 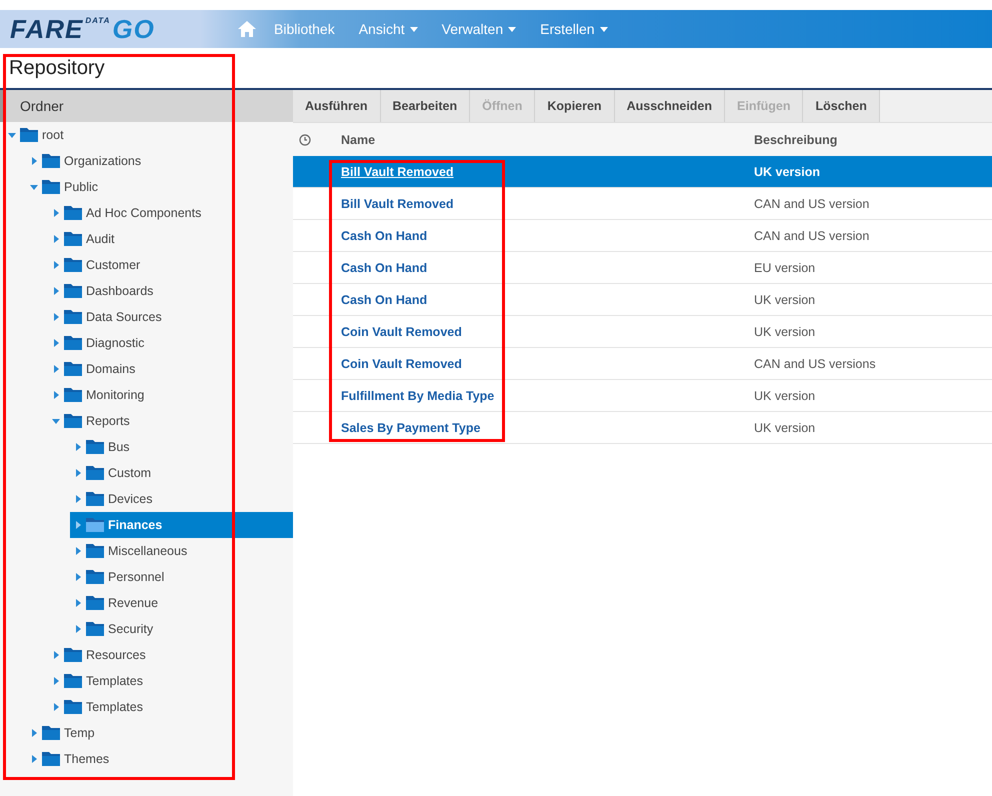 I want to click on tree-item: Resources, so click(x=170, y=655).